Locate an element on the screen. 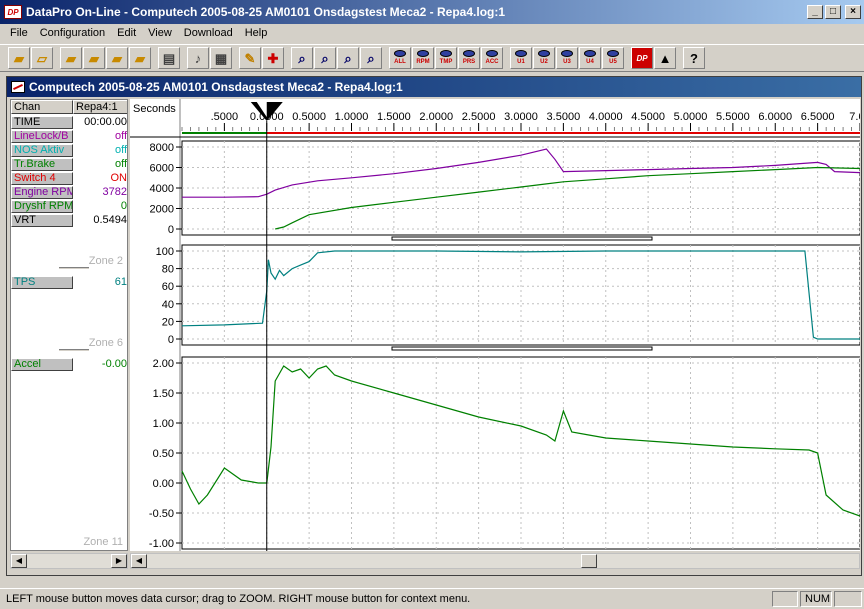 This screenshot has height=609, width=864. pencil-add-button: ✚ is located at coordinates (273, 58).